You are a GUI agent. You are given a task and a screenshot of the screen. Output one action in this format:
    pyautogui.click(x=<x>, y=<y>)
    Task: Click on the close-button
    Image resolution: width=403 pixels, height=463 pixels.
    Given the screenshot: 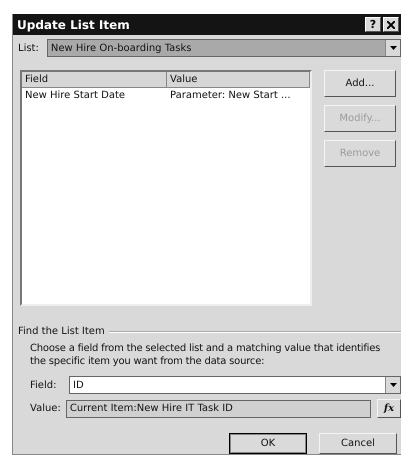 What is the action you would take?
    pyautogui.click(x=391, y=24)
    